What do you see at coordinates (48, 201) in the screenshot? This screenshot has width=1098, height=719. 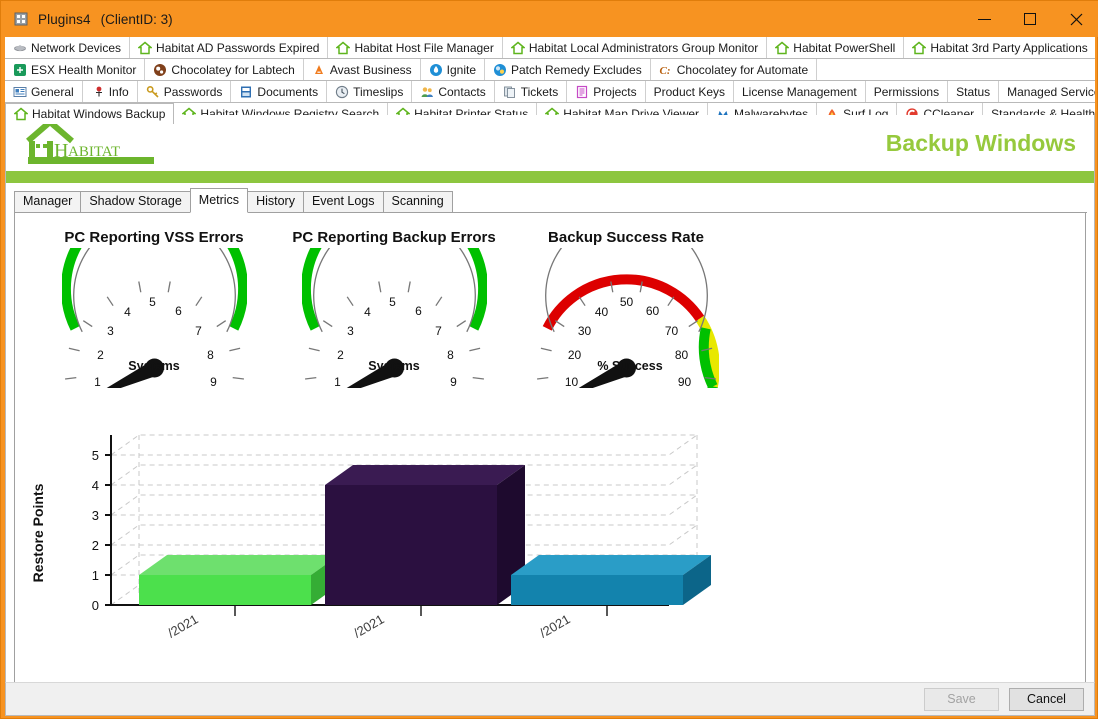 I see `tab-manager: Manager` at bounding box center [48, 201].